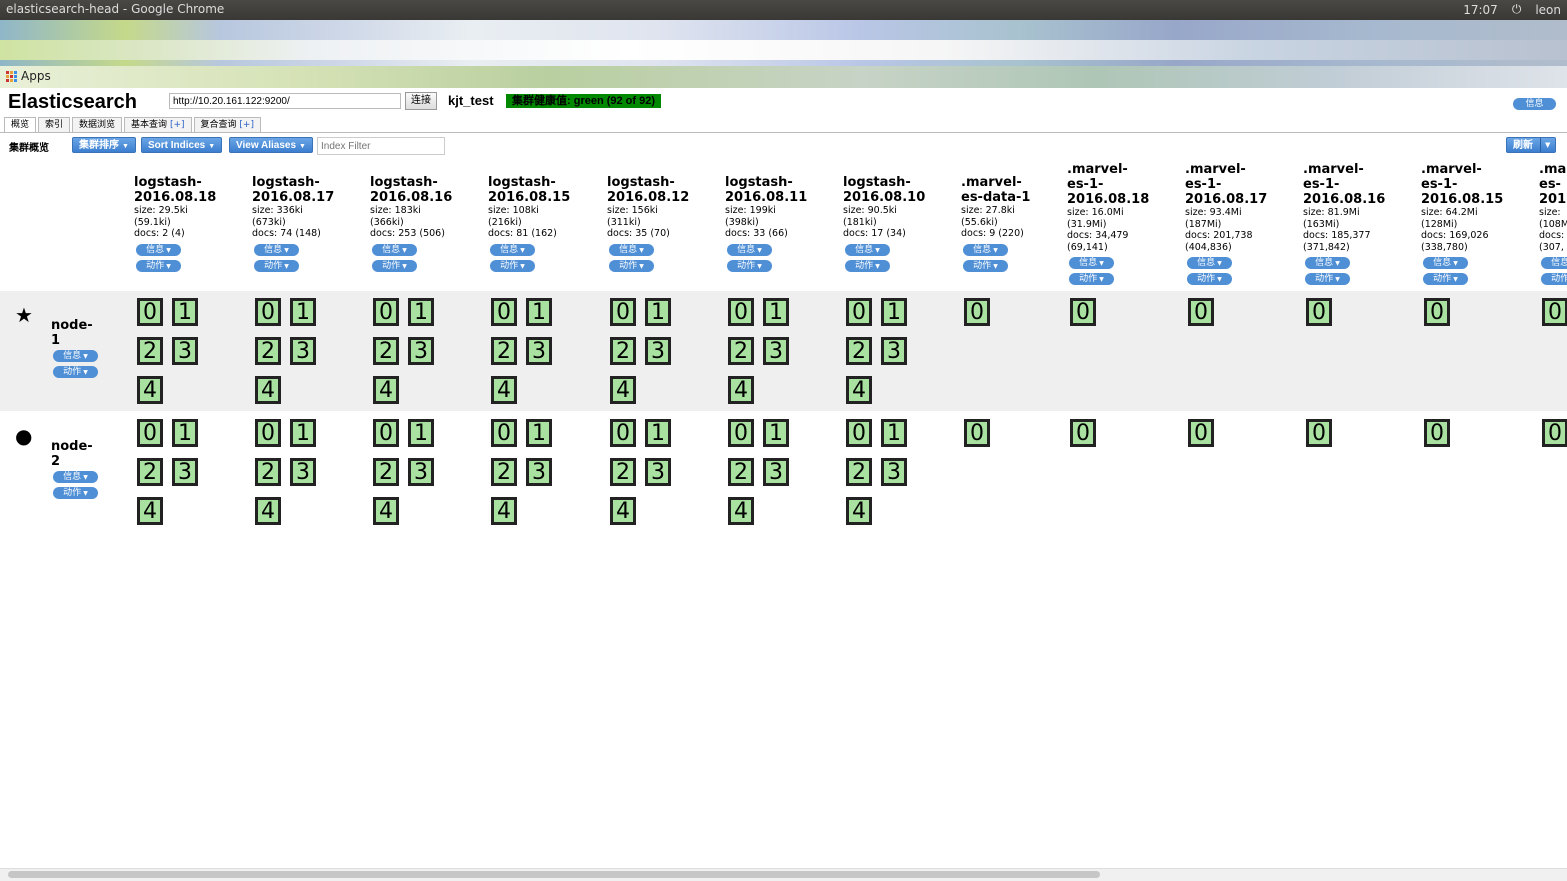  Describe the element at coordinates (783, 874) in the screenshot. I see `horizontal-scrollbar` at that location.